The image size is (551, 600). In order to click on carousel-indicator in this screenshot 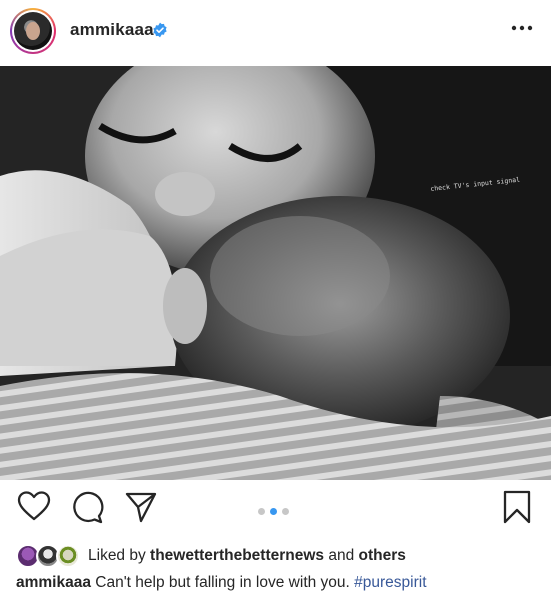, I will do `click(273, 511)`.